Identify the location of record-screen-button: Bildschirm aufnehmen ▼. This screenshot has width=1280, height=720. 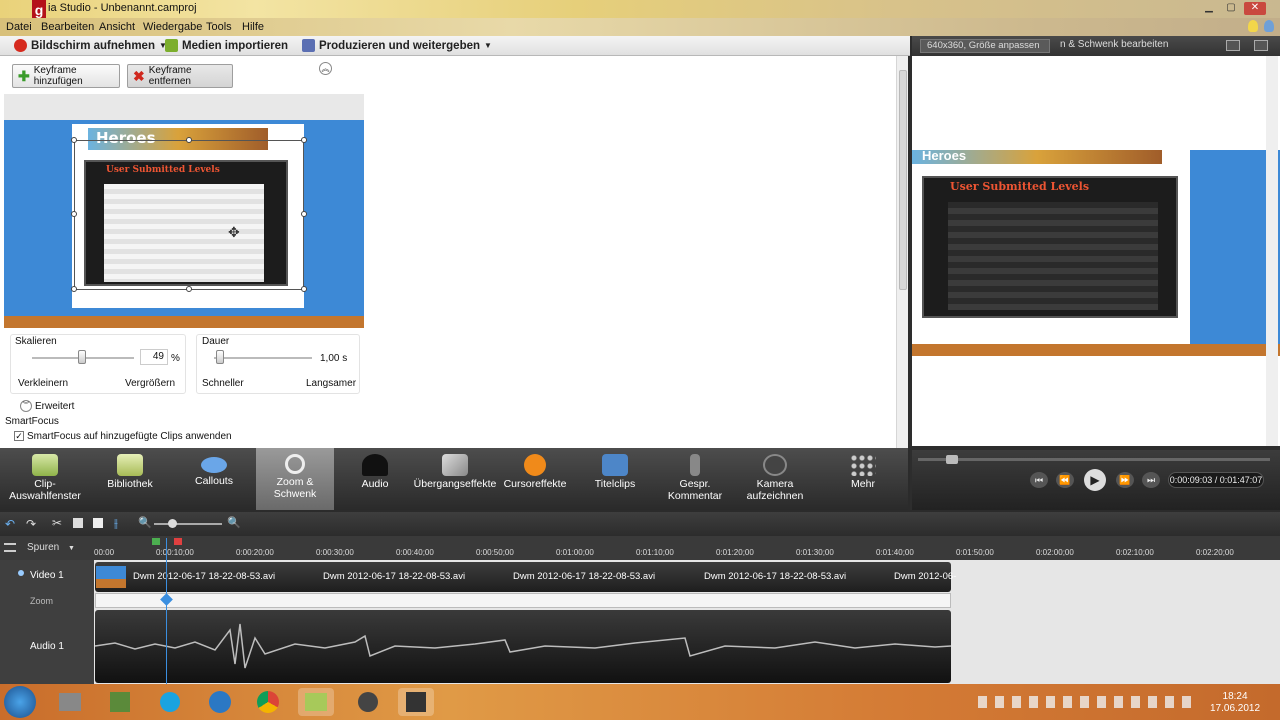
(90, 45).